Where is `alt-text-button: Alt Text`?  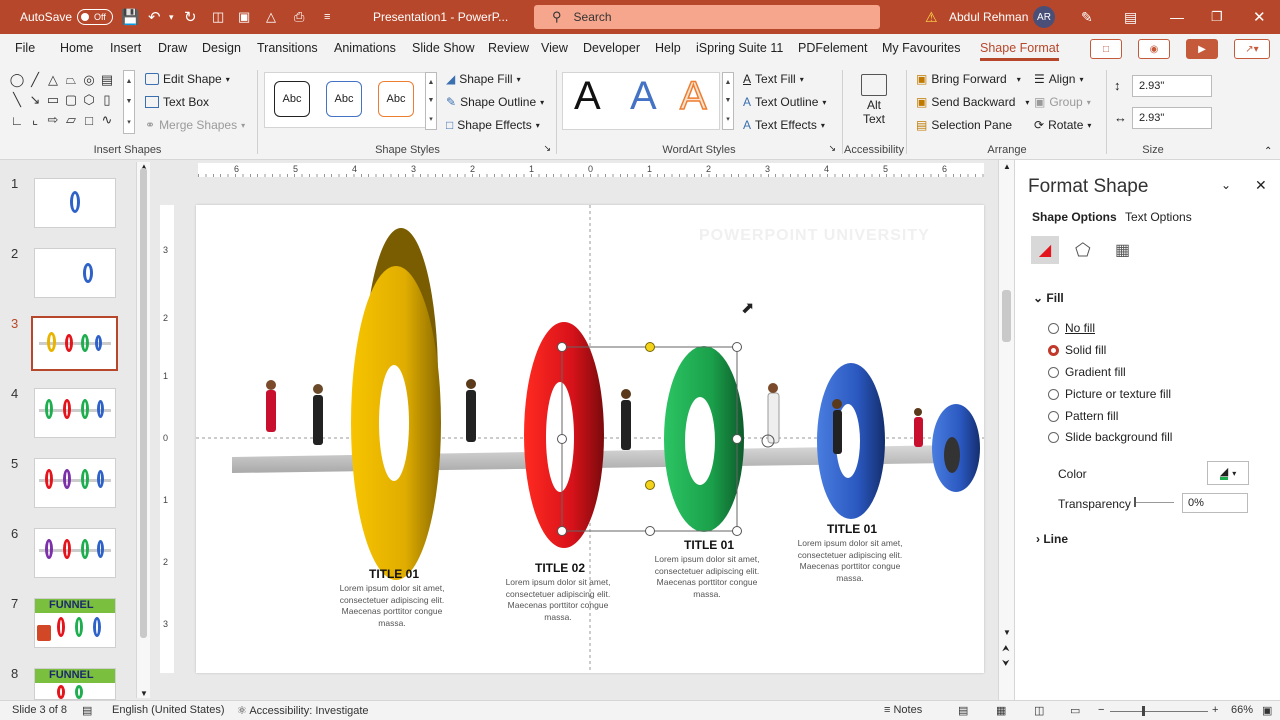 alt-text-button: Alt Text is located at coordinates (874, 102).